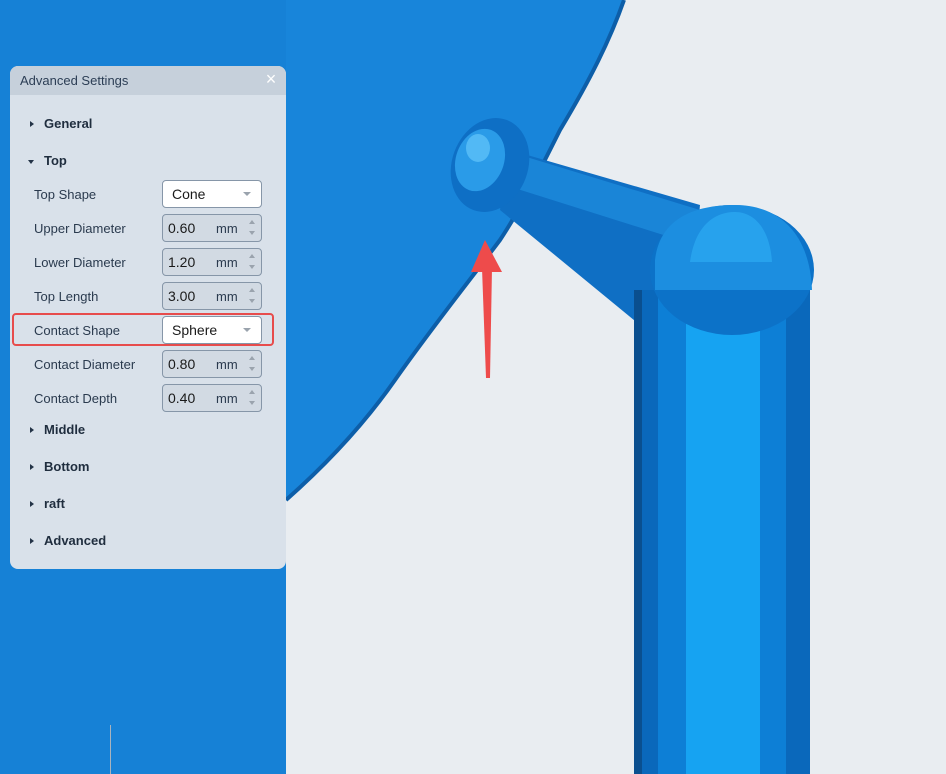  Describe the element at coordinates (68, 123) in the screenshot. I see `section-general-label: General` at that location.